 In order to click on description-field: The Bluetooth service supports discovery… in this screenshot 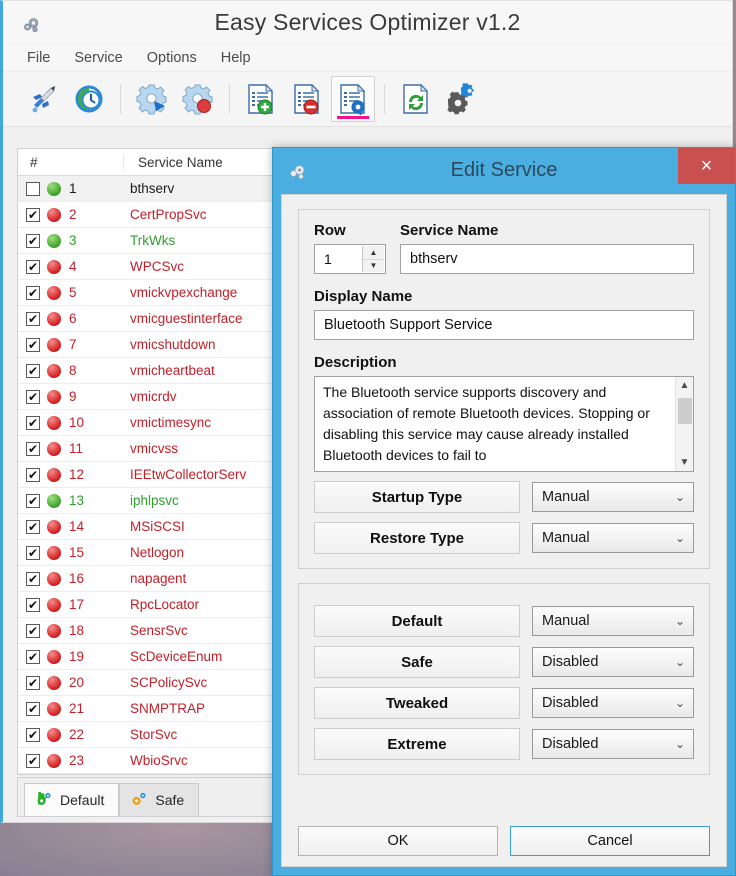, I will do `click(504, 424)`.